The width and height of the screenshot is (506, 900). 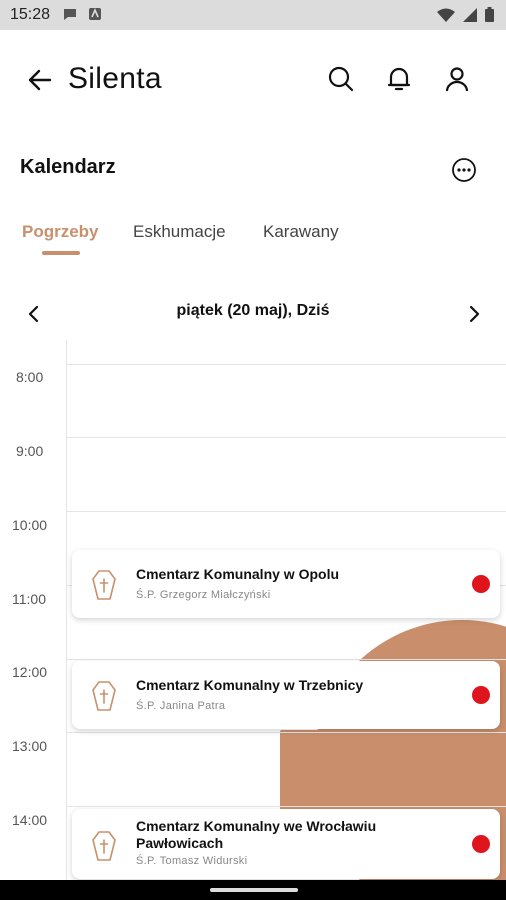 What do you see at coordinates (82, 14) in the screenshot?
I see `notification-icons` at bounding box center [82, 14].